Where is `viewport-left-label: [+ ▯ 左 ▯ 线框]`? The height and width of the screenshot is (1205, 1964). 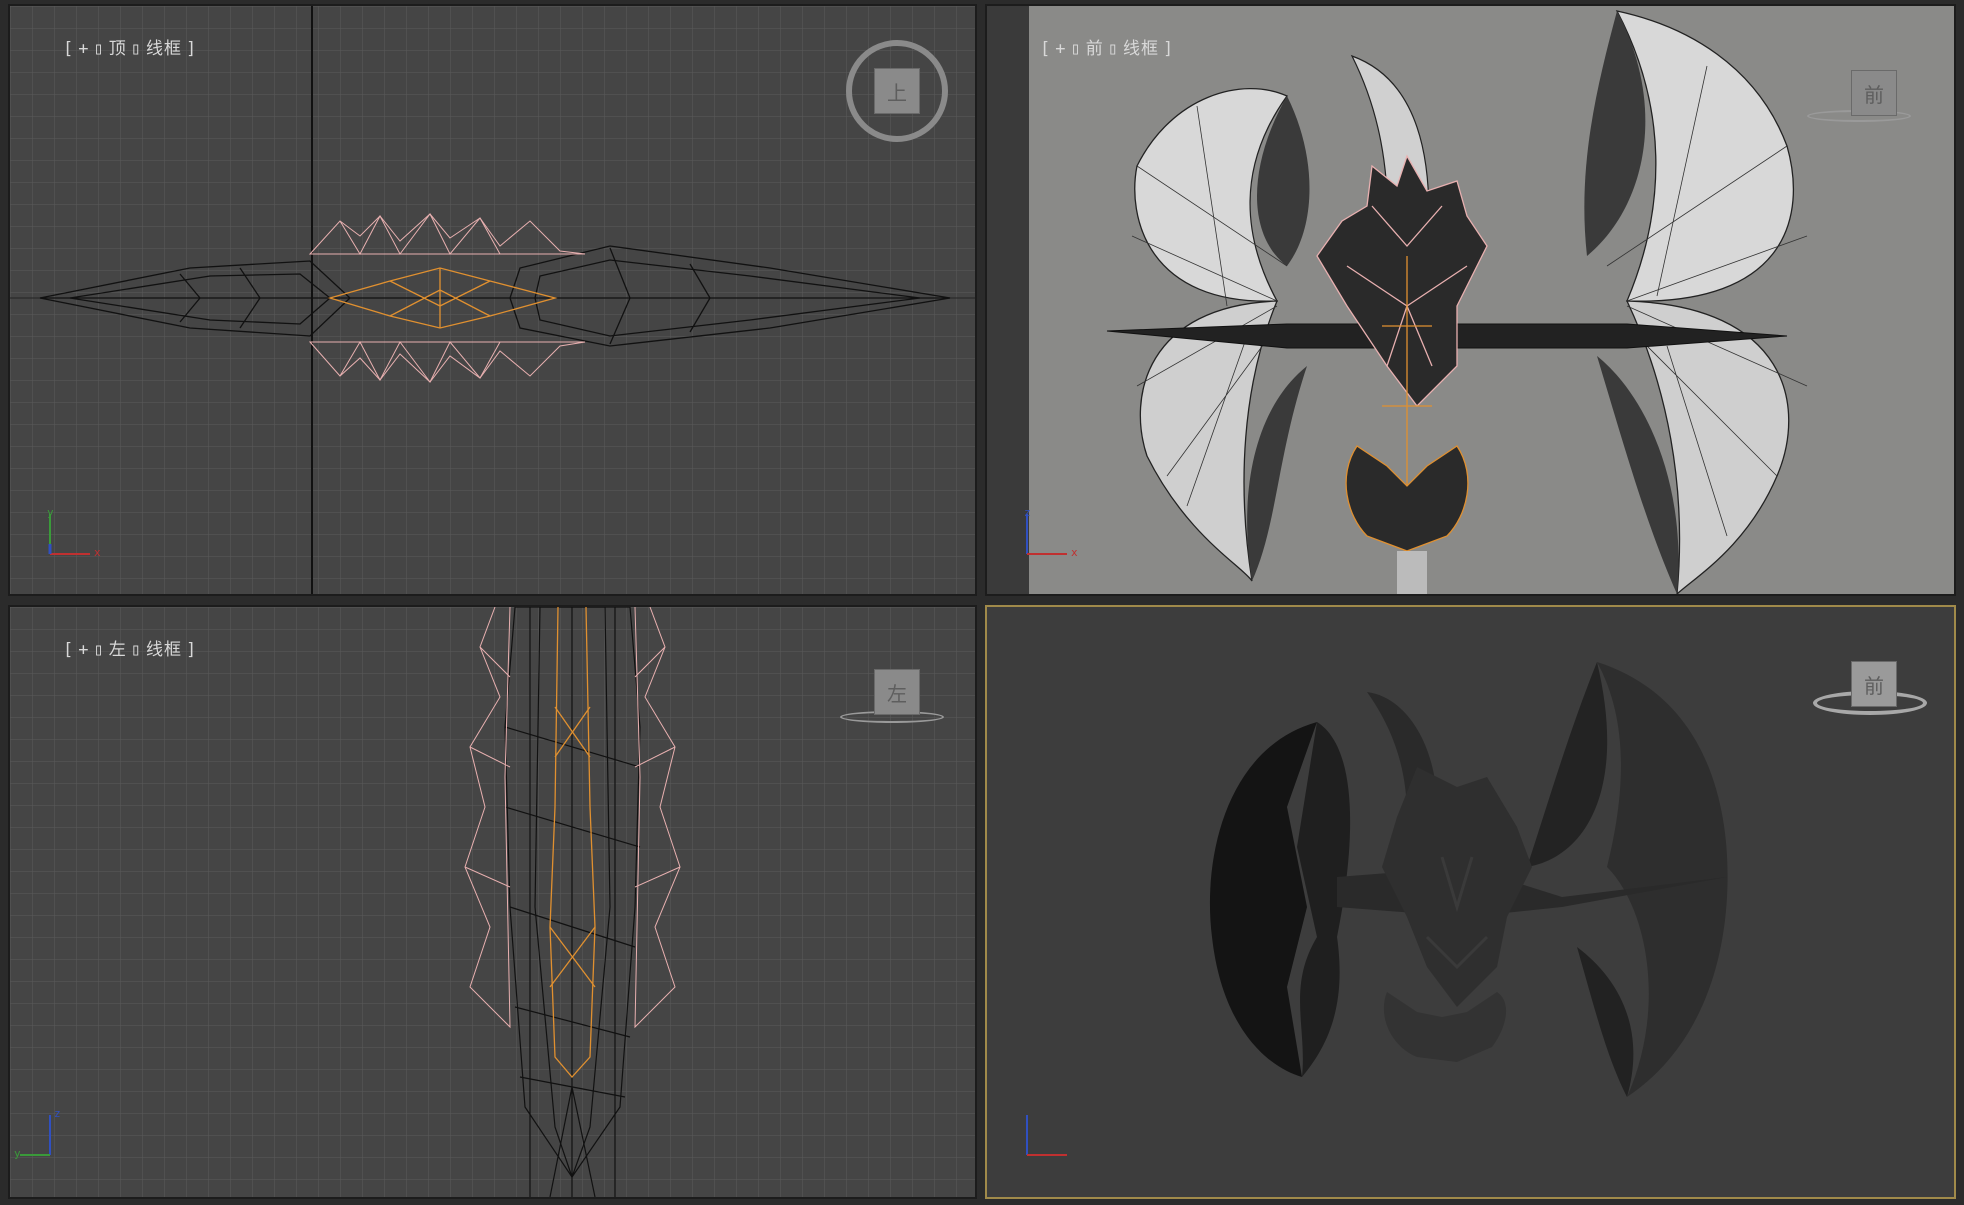 viewport-left-label: [+ ▯ 左 ▯ 线框] is located at coordinates (109, 647).